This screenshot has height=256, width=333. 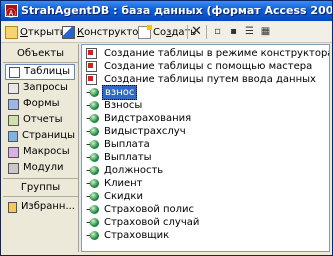 I want to click on table-row: ➜ Скидки, so click(x=115, y=196).